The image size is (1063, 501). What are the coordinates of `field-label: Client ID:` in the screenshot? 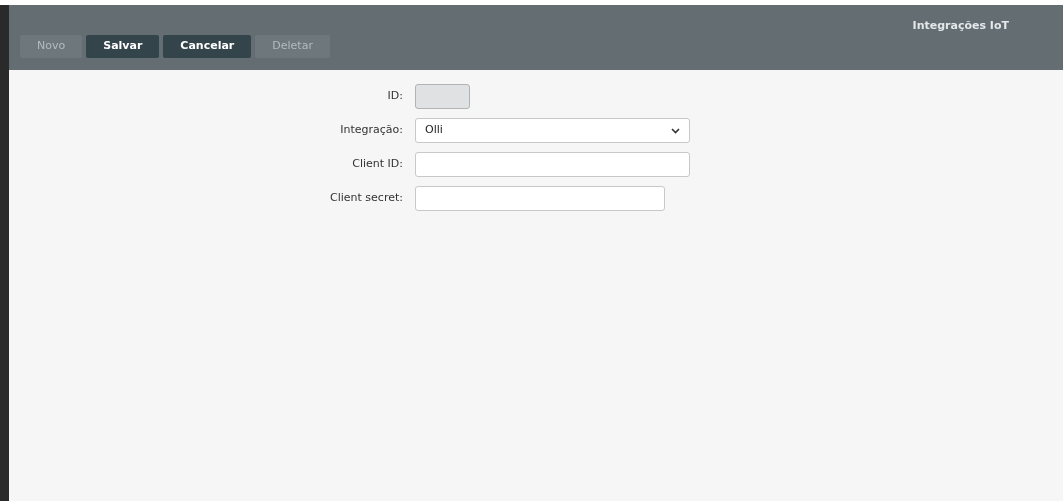 It's located at (377, 164).